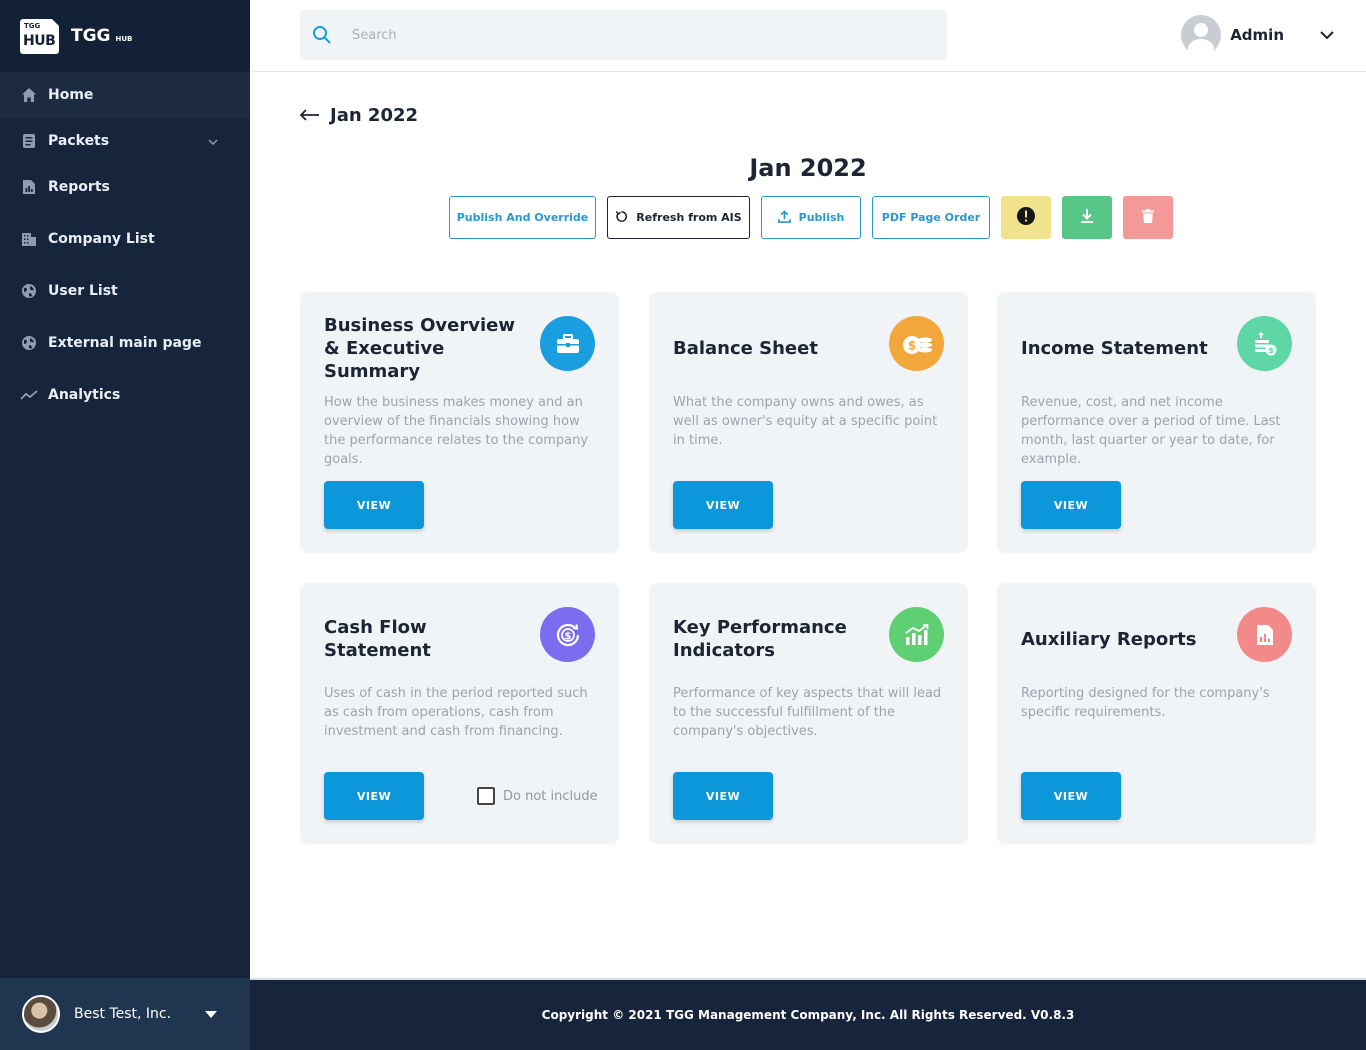 The width and height of the screenshot is (1366, 1050). Describe the element at coordinates (1264, 634) in the screenshot. I see `report-doc-icon` at that location.